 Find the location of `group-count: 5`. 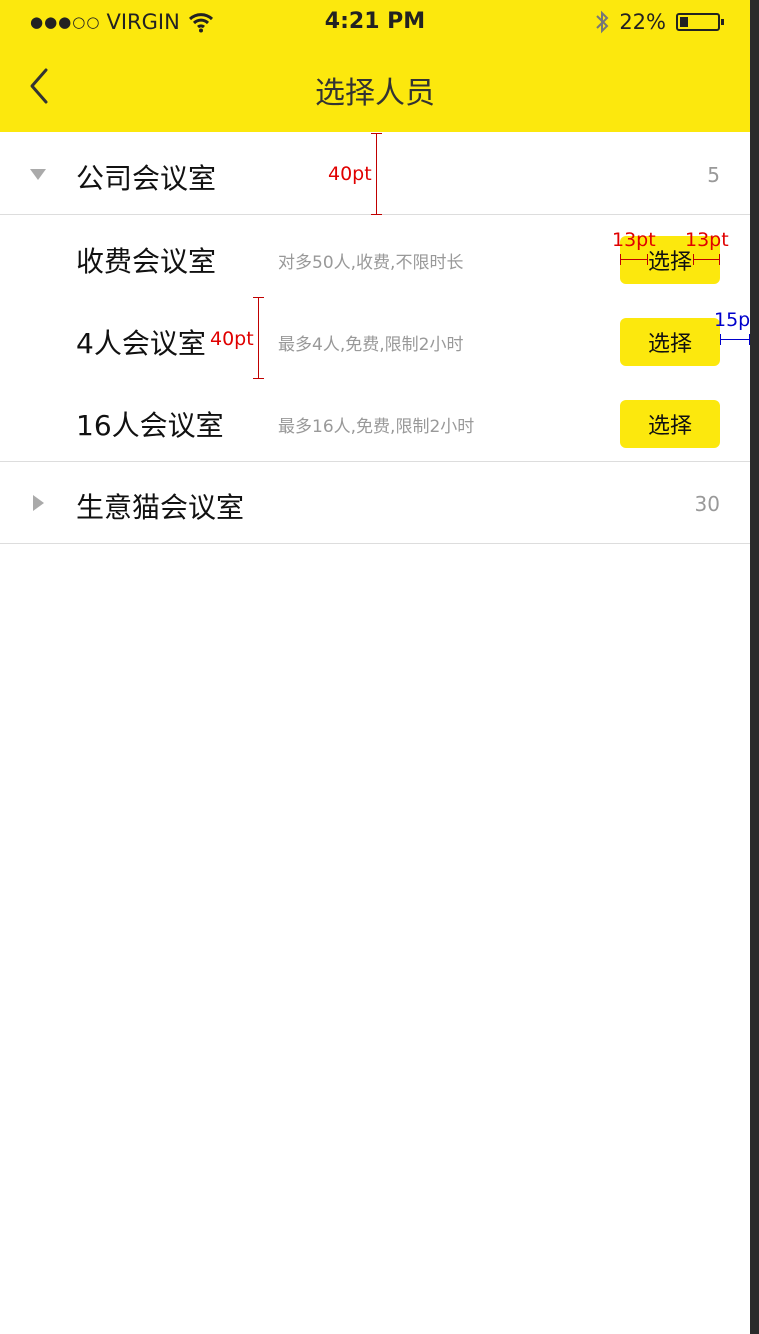

group-count: 5 is located at coordinates (713, 175).